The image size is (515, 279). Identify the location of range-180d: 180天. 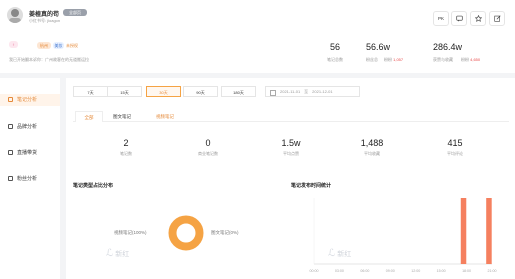
(238, 91).